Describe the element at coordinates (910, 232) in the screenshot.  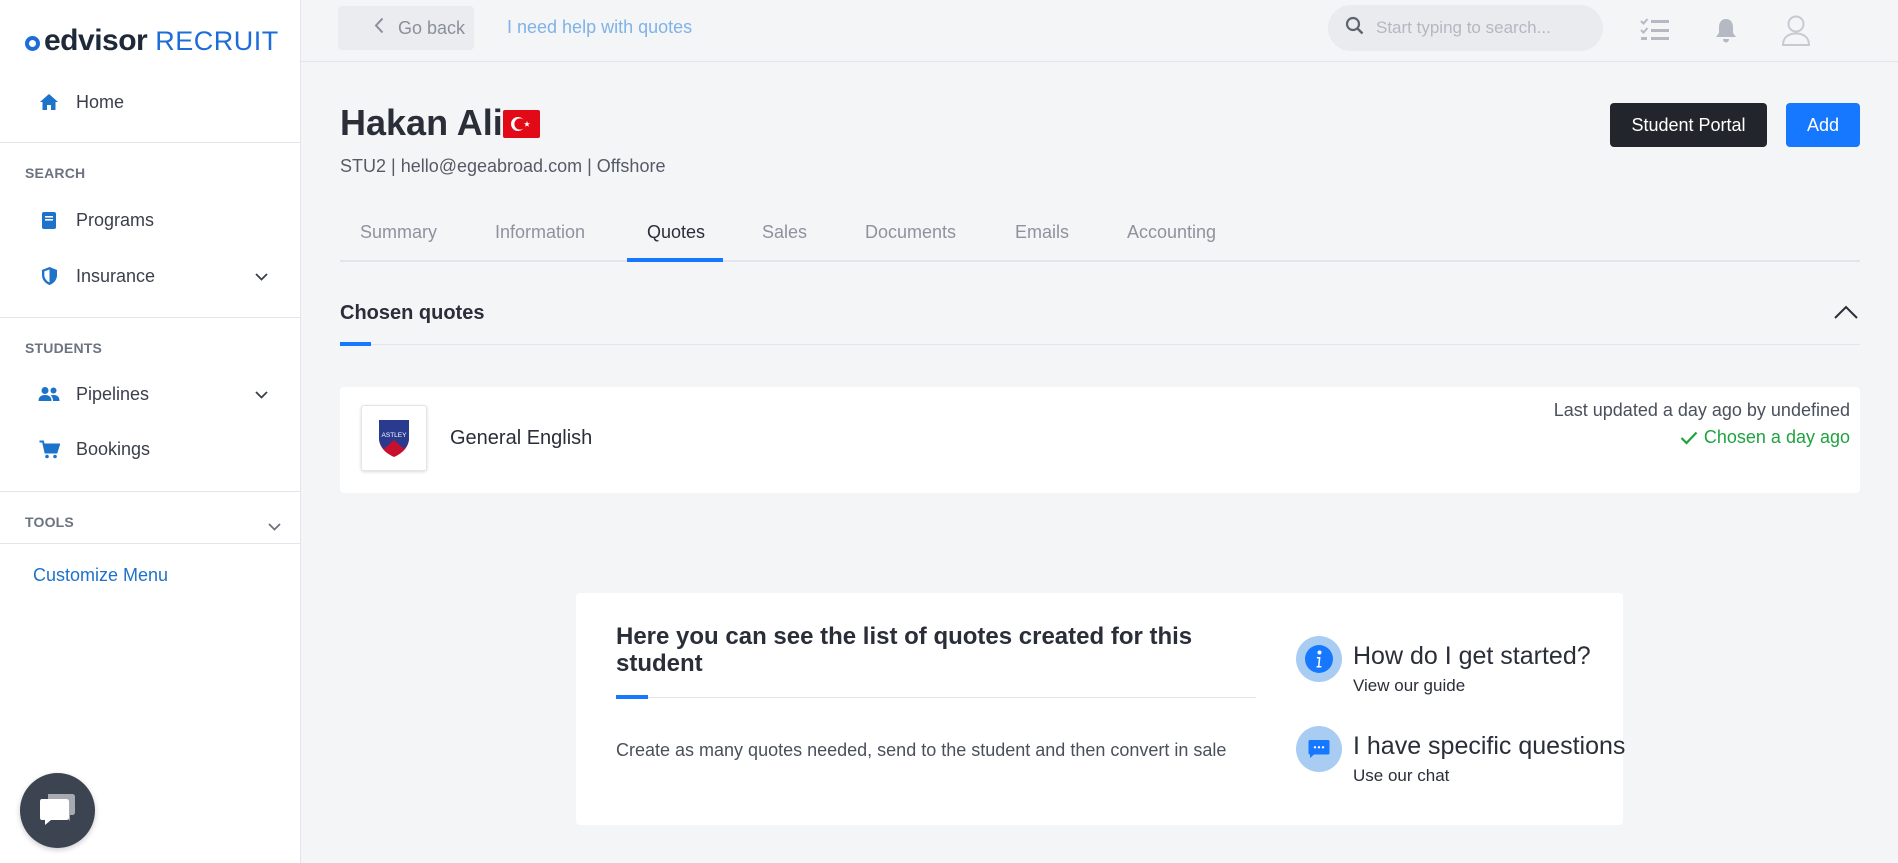
I see `tab-documents: Documents` at that location.